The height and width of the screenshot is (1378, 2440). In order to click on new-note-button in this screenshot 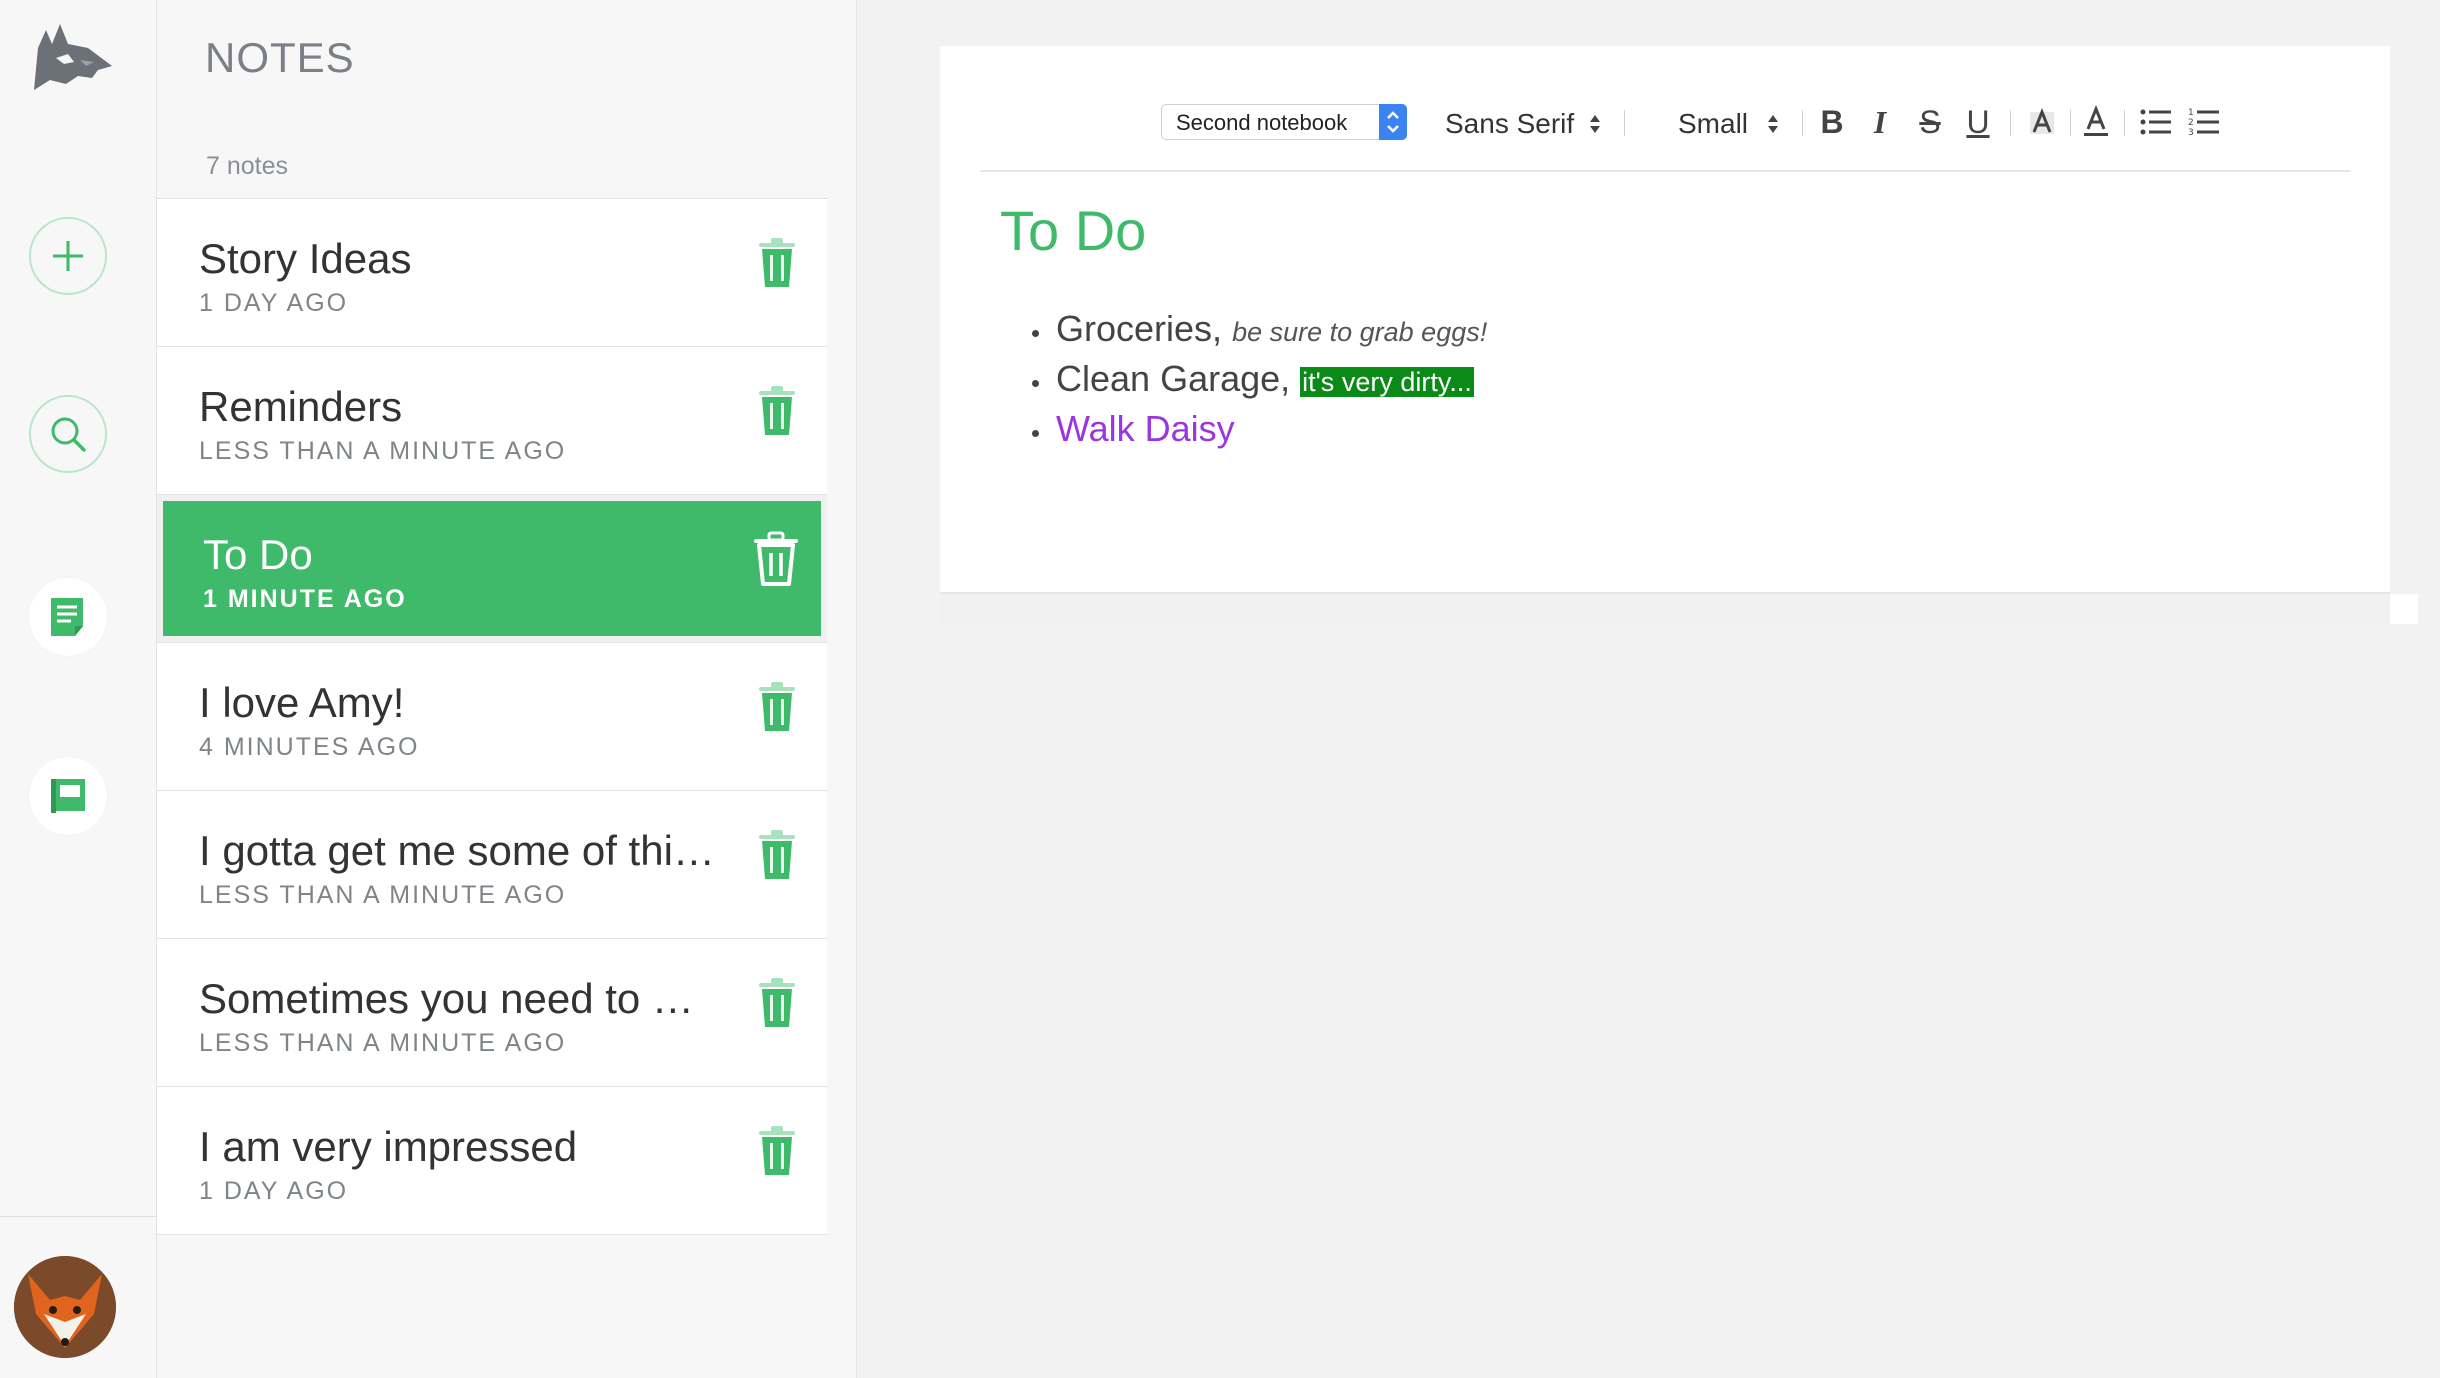, I will do `click(68, 256)`.